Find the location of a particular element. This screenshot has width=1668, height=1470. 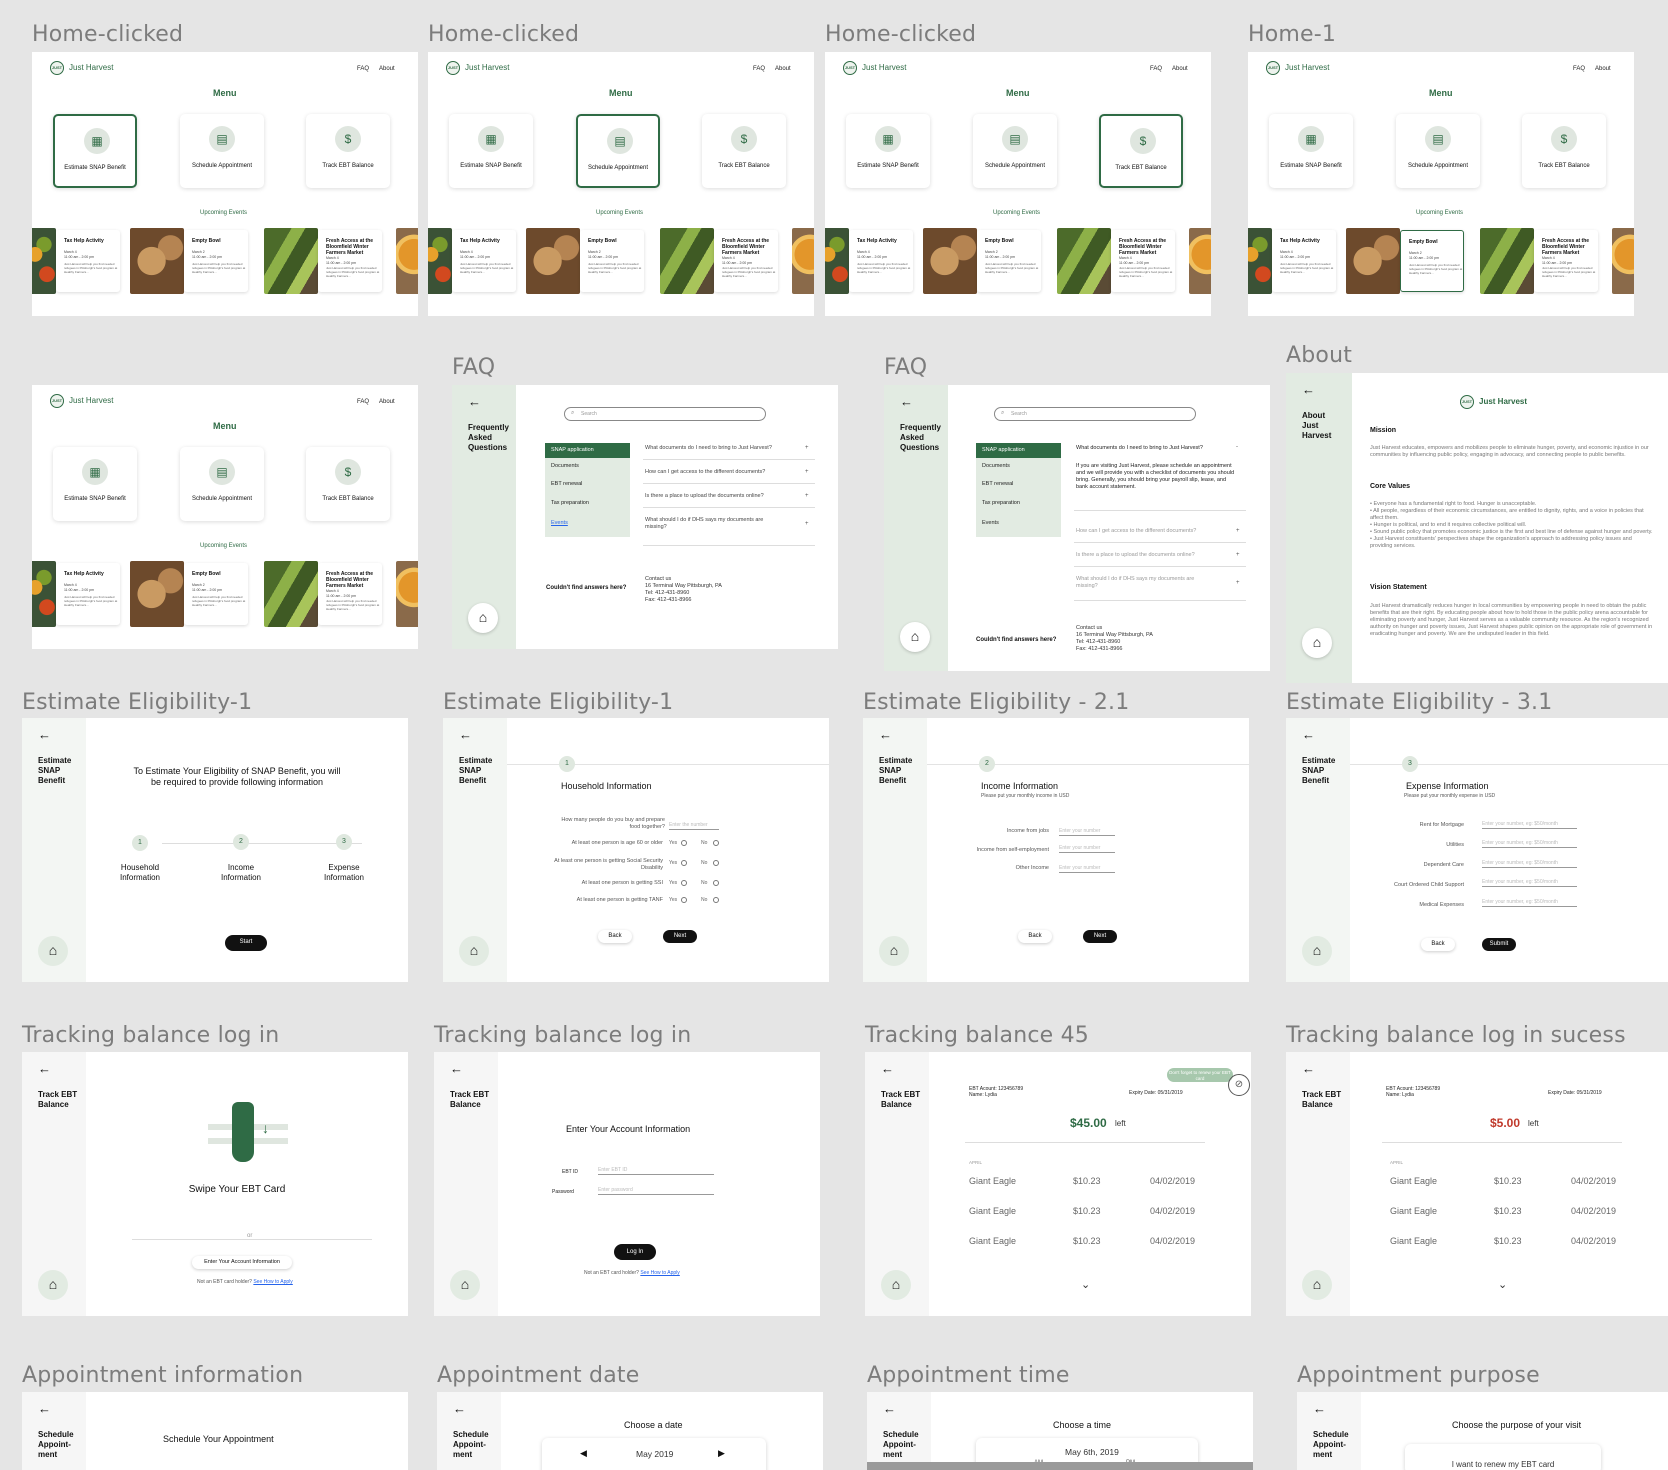

prev-month-icon: ◀ is located at coordinates (583, 1453).